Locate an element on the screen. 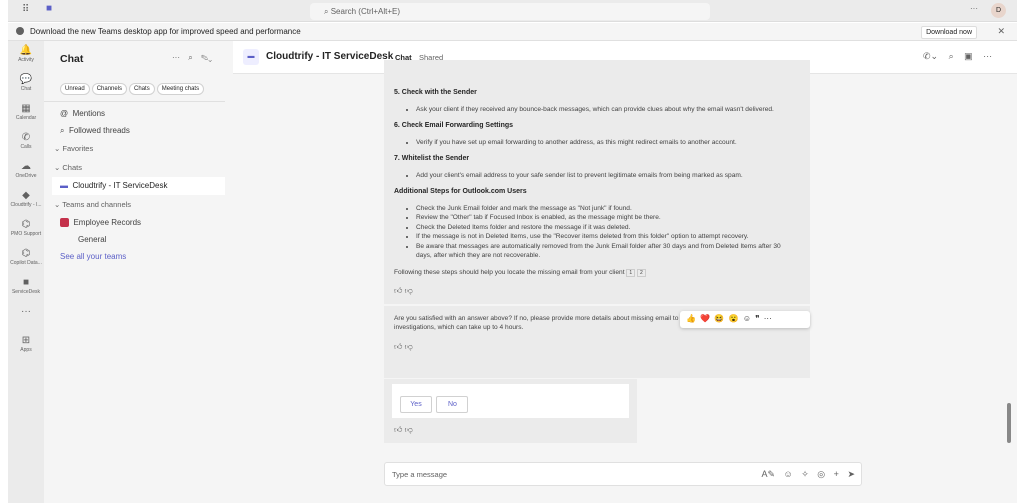 This screenshot has height=503, width=1024. rail-item-calendar: ▦ Calendar is located at coordinates (26, 113).